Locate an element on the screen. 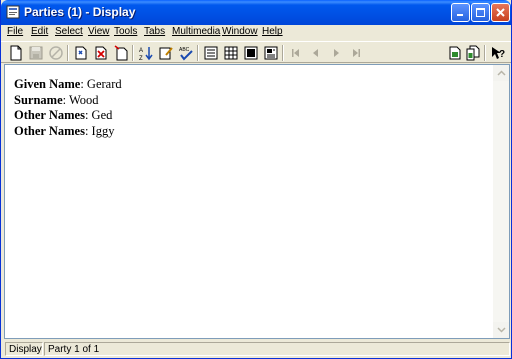 The image size is (512, 359). edit-icon is located at coordinates (166, 53).